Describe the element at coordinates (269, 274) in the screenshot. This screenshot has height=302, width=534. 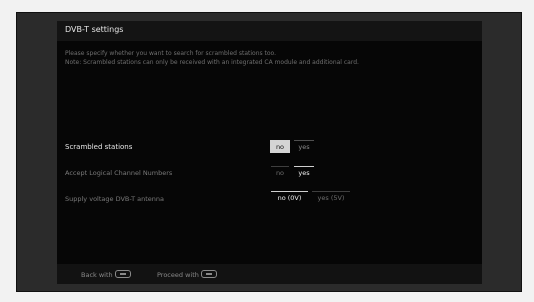
I see `footer-bar: Back with Proceed with` at that location.